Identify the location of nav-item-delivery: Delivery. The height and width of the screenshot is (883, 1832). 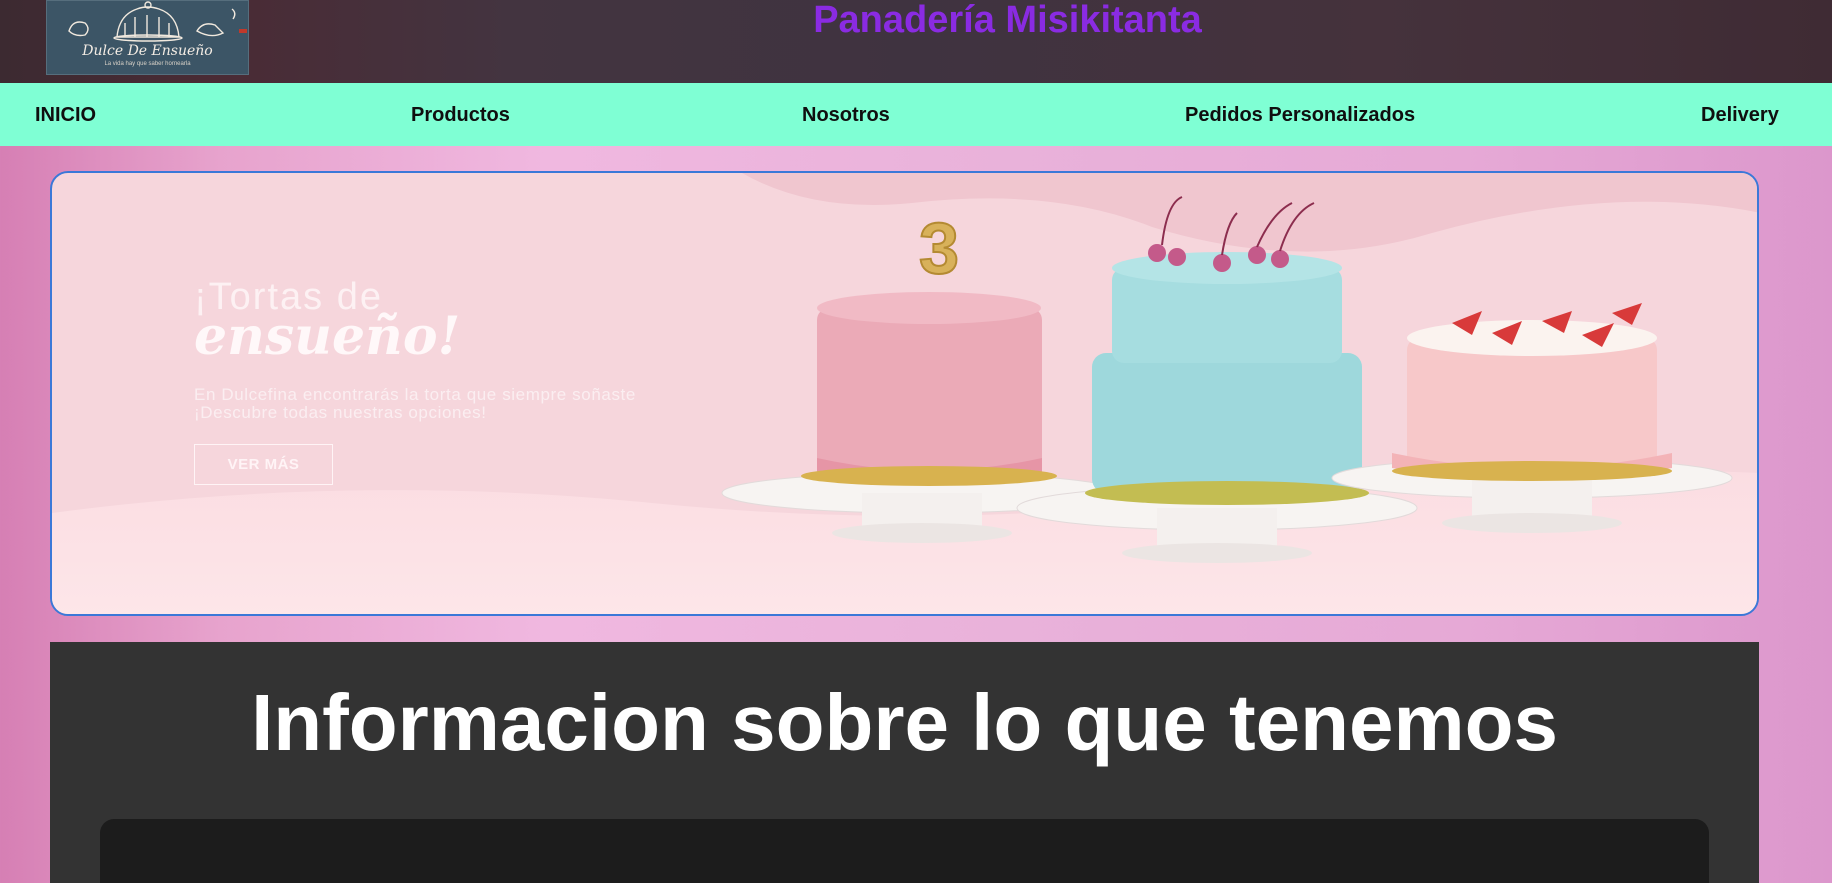
(1740, 115).